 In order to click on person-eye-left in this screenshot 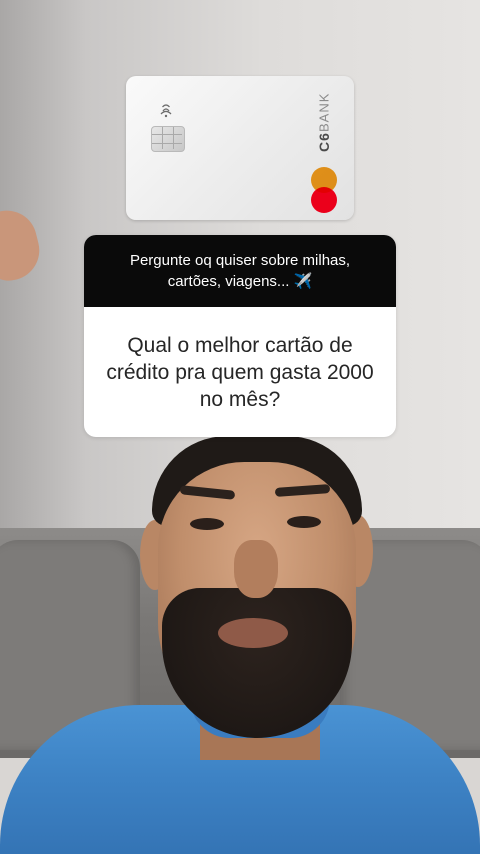, I will do `click(207, 524)`.